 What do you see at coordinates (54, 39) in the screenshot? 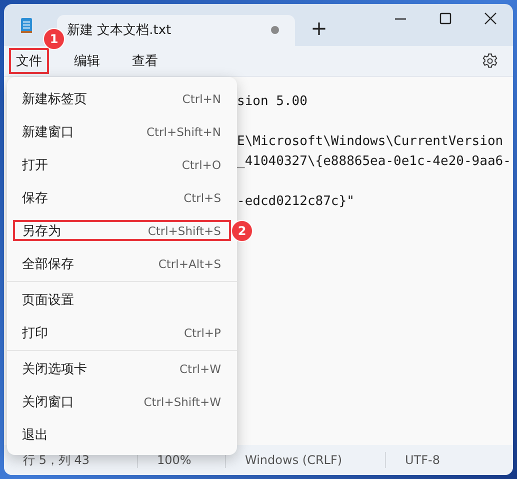
I see `annotation-badge: 1` at bounding box center [54, 39].